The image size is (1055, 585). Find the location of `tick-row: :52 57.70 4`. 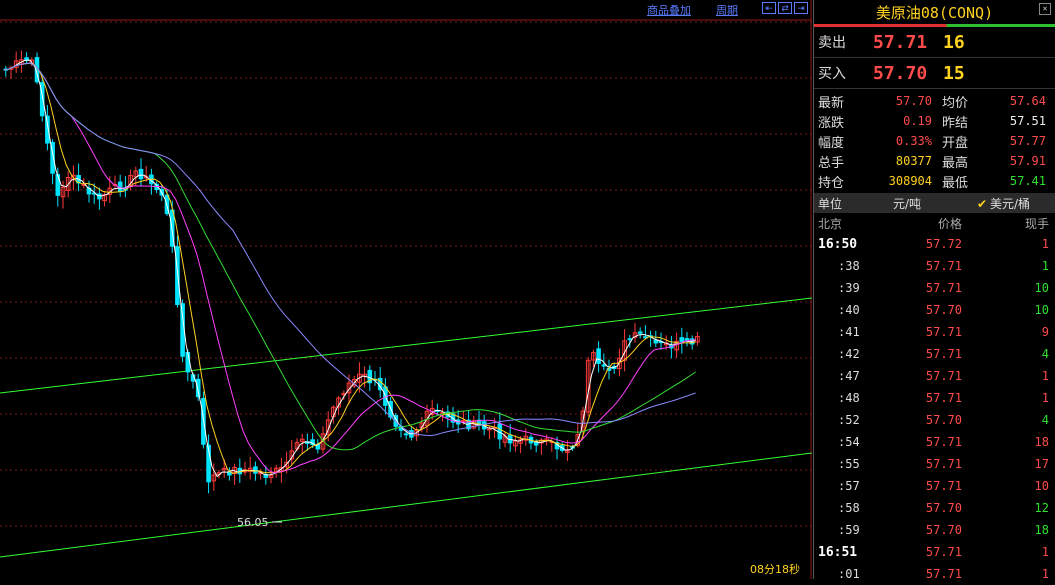

tick-row: :52 57.70 4 is located at coordinates (934, 420).